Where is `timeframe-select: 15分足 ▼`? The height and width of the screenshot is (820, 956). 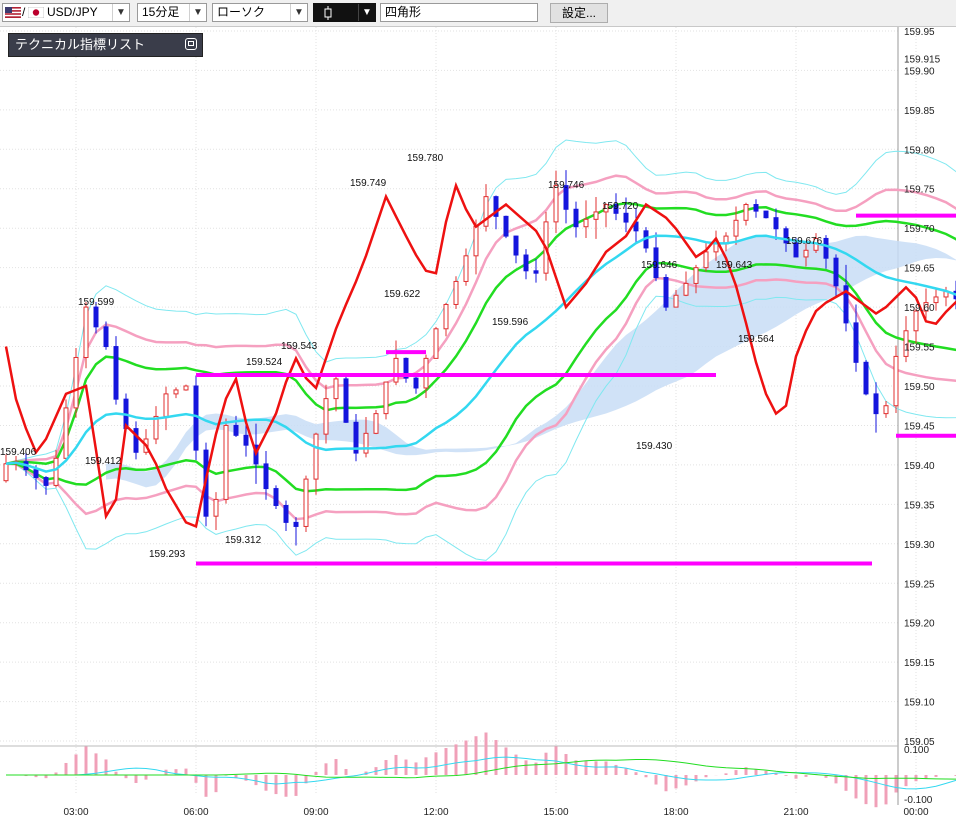 timeframe-select: 15分足 ▼ is located at coordinates (172, 12).